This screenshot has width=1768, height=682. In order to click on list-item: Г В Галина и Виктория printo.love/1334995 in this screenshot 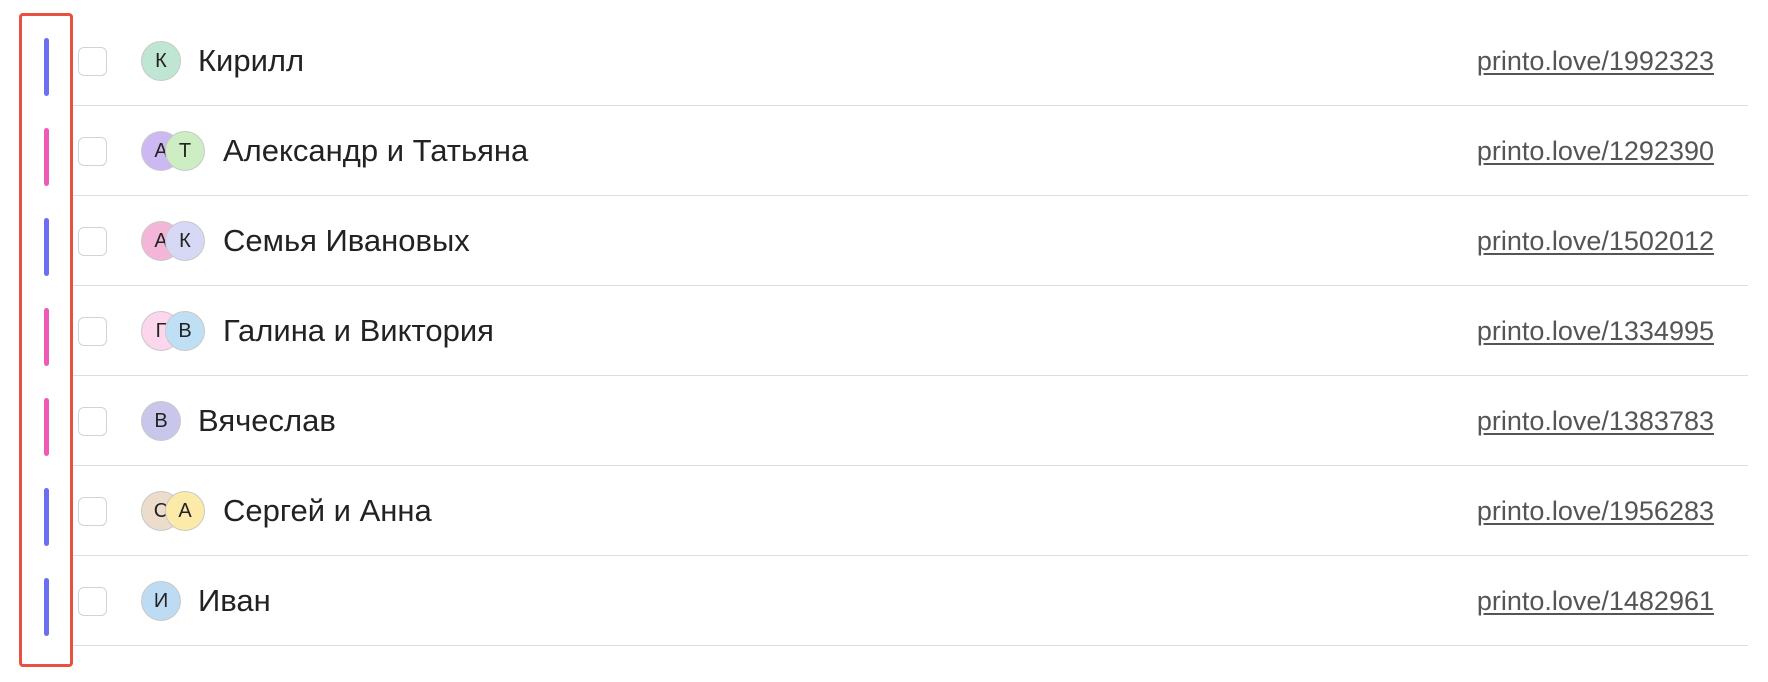, I will do `click(884, 331)`.